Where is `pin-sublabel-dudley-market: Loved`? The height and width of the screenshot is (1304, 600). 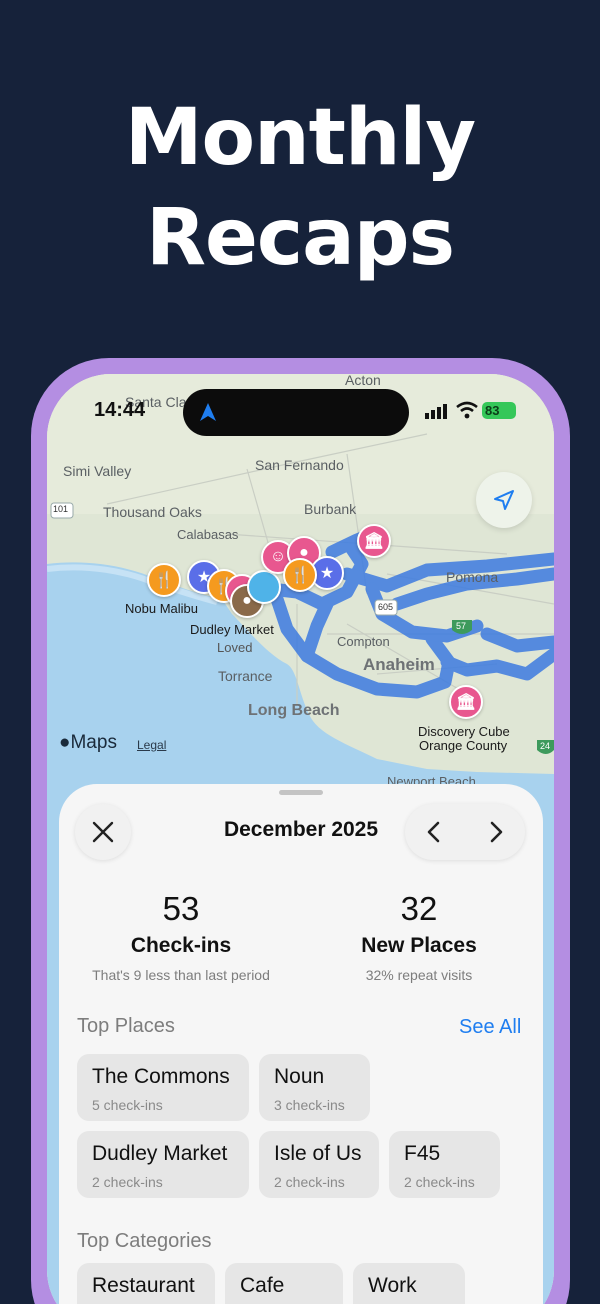 pin-sublabel-dudley-market: Loved is located at coordinates (235, 647).